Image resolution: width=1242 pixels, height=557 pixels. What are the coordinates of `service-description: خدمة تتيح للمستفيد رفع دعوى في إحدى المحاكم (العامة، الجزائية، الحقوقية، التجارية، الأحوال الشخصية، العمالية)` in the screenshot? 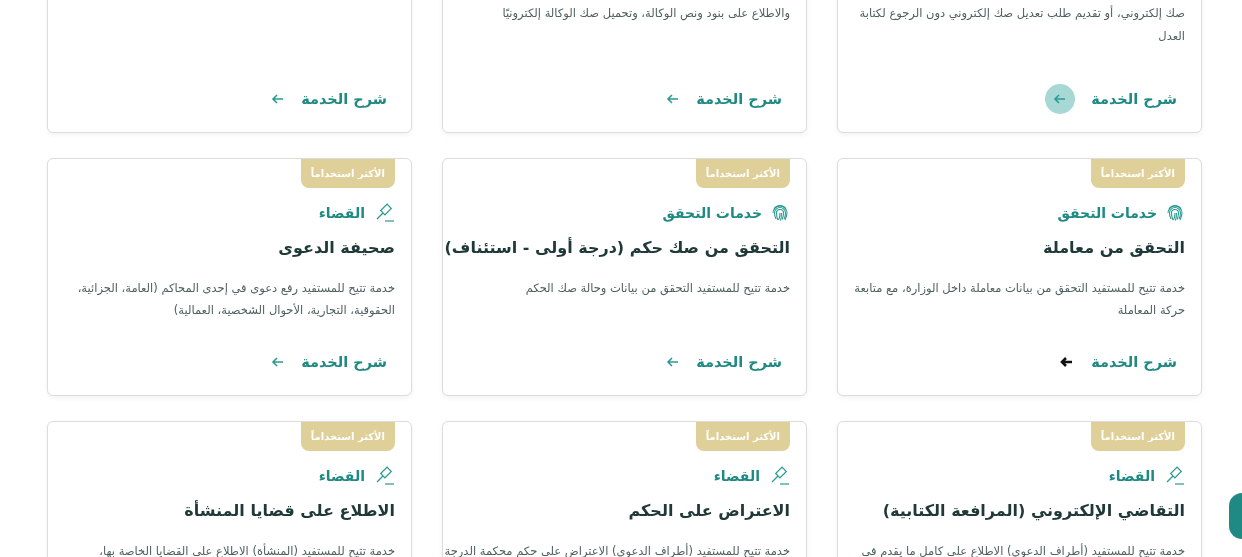 It's located at (235, 299).